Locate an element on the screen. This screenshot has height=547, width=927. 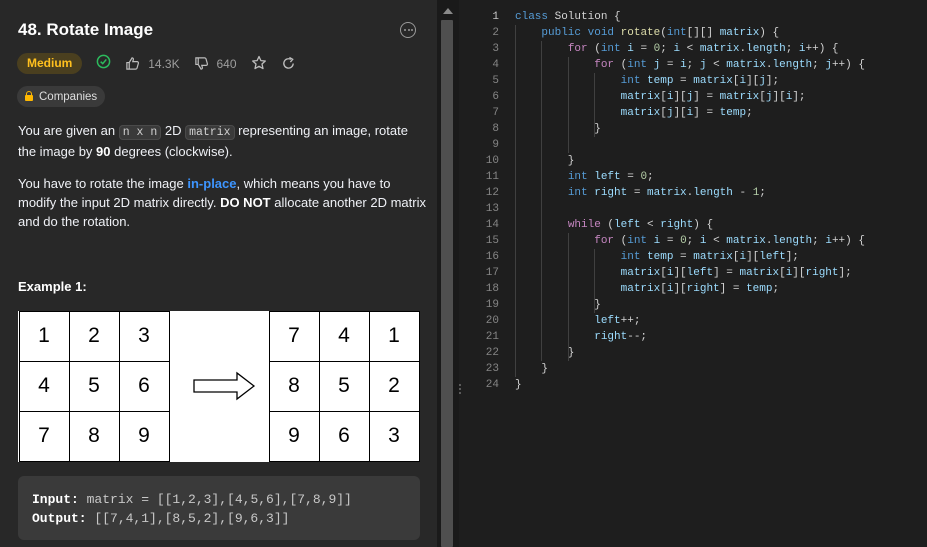
code-line: 24} is located at coordinates (695, 385).